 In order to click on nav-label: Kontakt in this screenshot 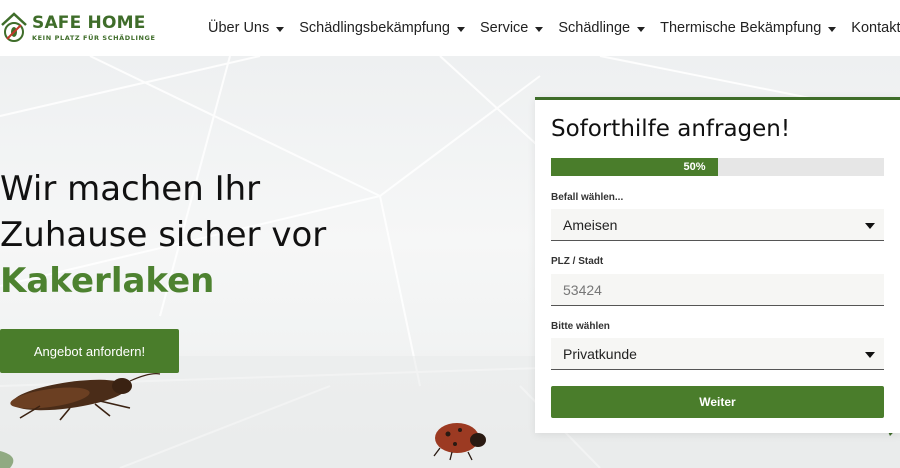, I will do `click(875, 28)`.